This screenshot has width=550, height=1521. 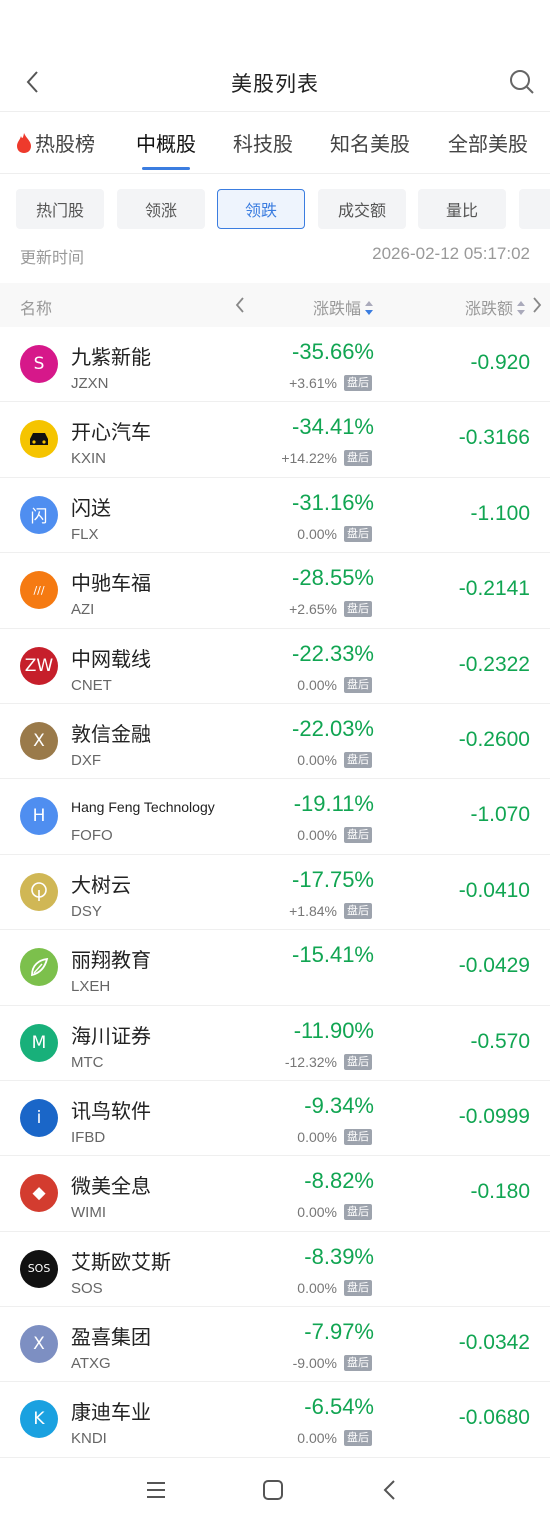 What do you see at coordinates (275, 440) in the screenshot?
I see `stock-row: 开心汽车 KXIN -34.41% +14.22% 盘后 -0.3166` at bounding box center [275, 440].